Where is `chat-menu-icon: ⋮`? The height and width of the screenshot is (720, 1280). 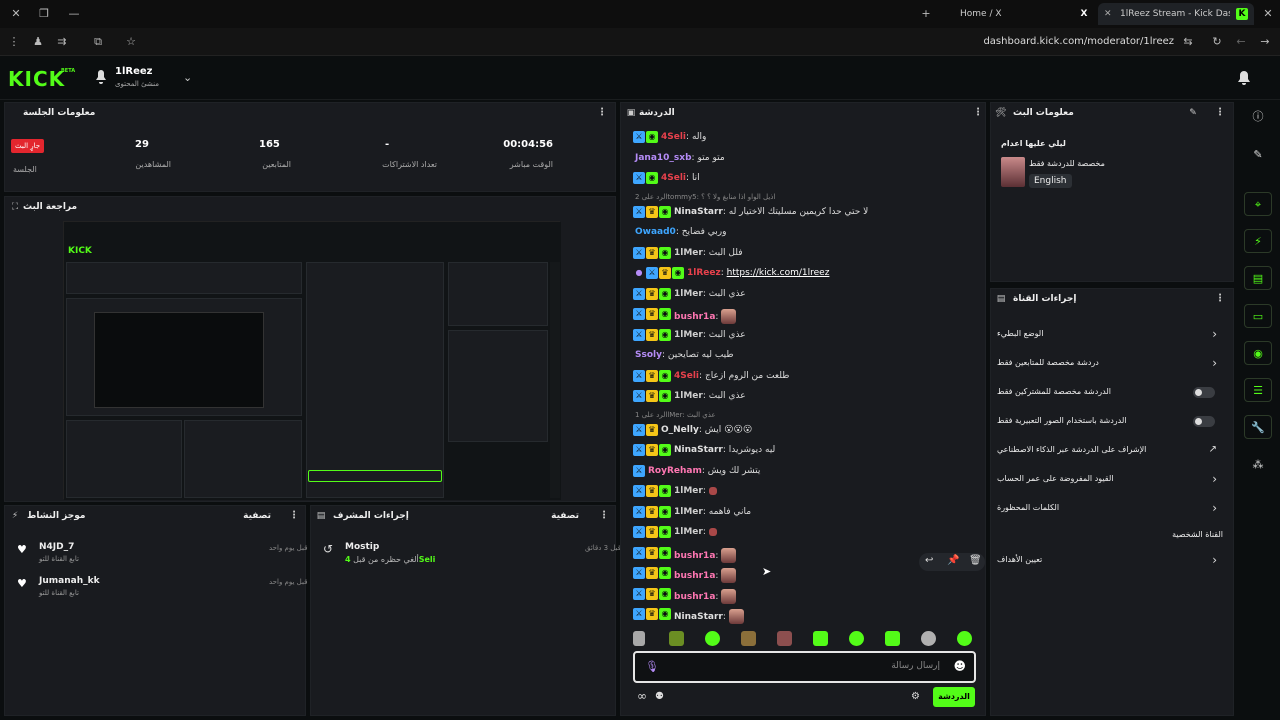
chat-menu-icon: ⋮ is located at coordinates (978, 112).